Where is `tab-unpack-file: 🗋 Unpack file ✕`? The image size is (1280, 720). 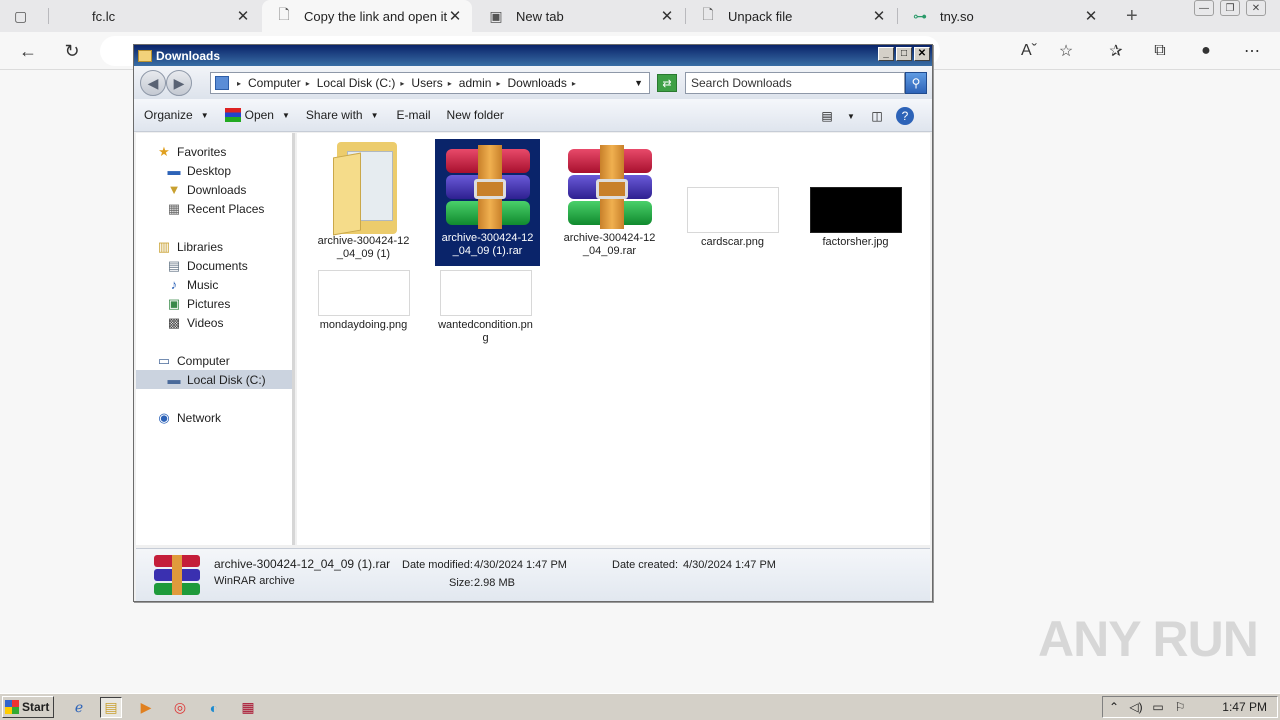
tab-unpack-file: 🗋 Unpack file ✕ is located at coordinates (791, 16).